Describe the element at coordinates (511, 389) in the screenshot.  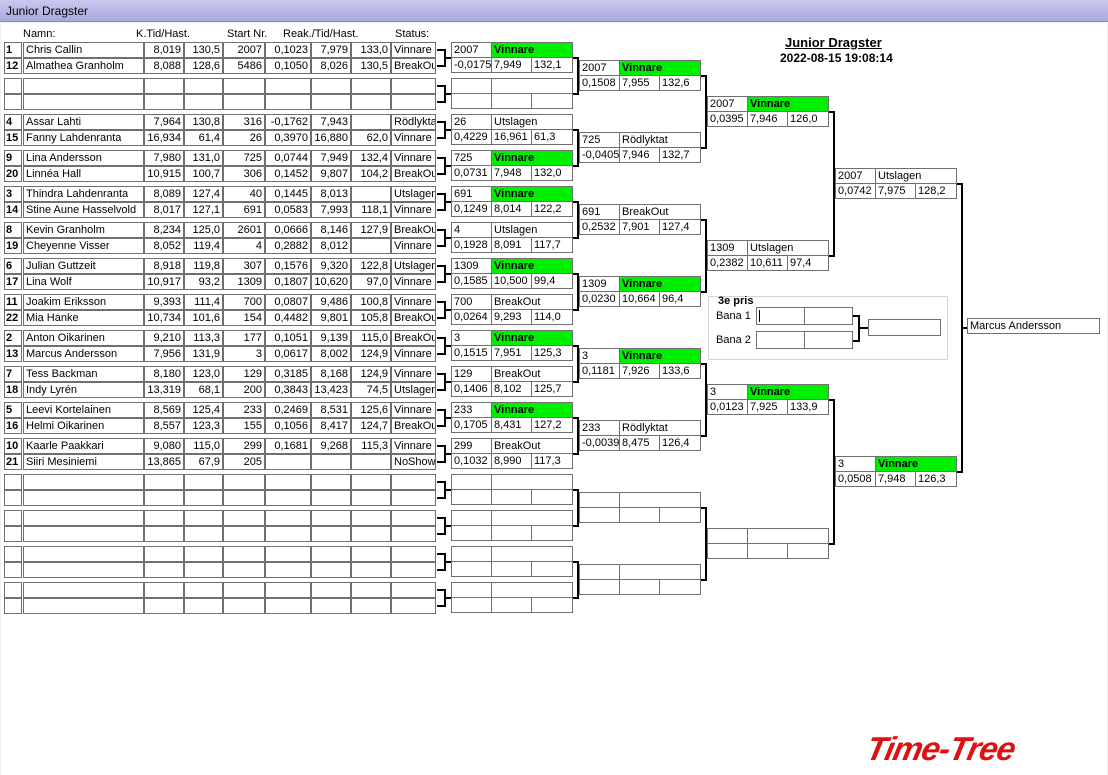
I see `match-time: 8,102` at that location.